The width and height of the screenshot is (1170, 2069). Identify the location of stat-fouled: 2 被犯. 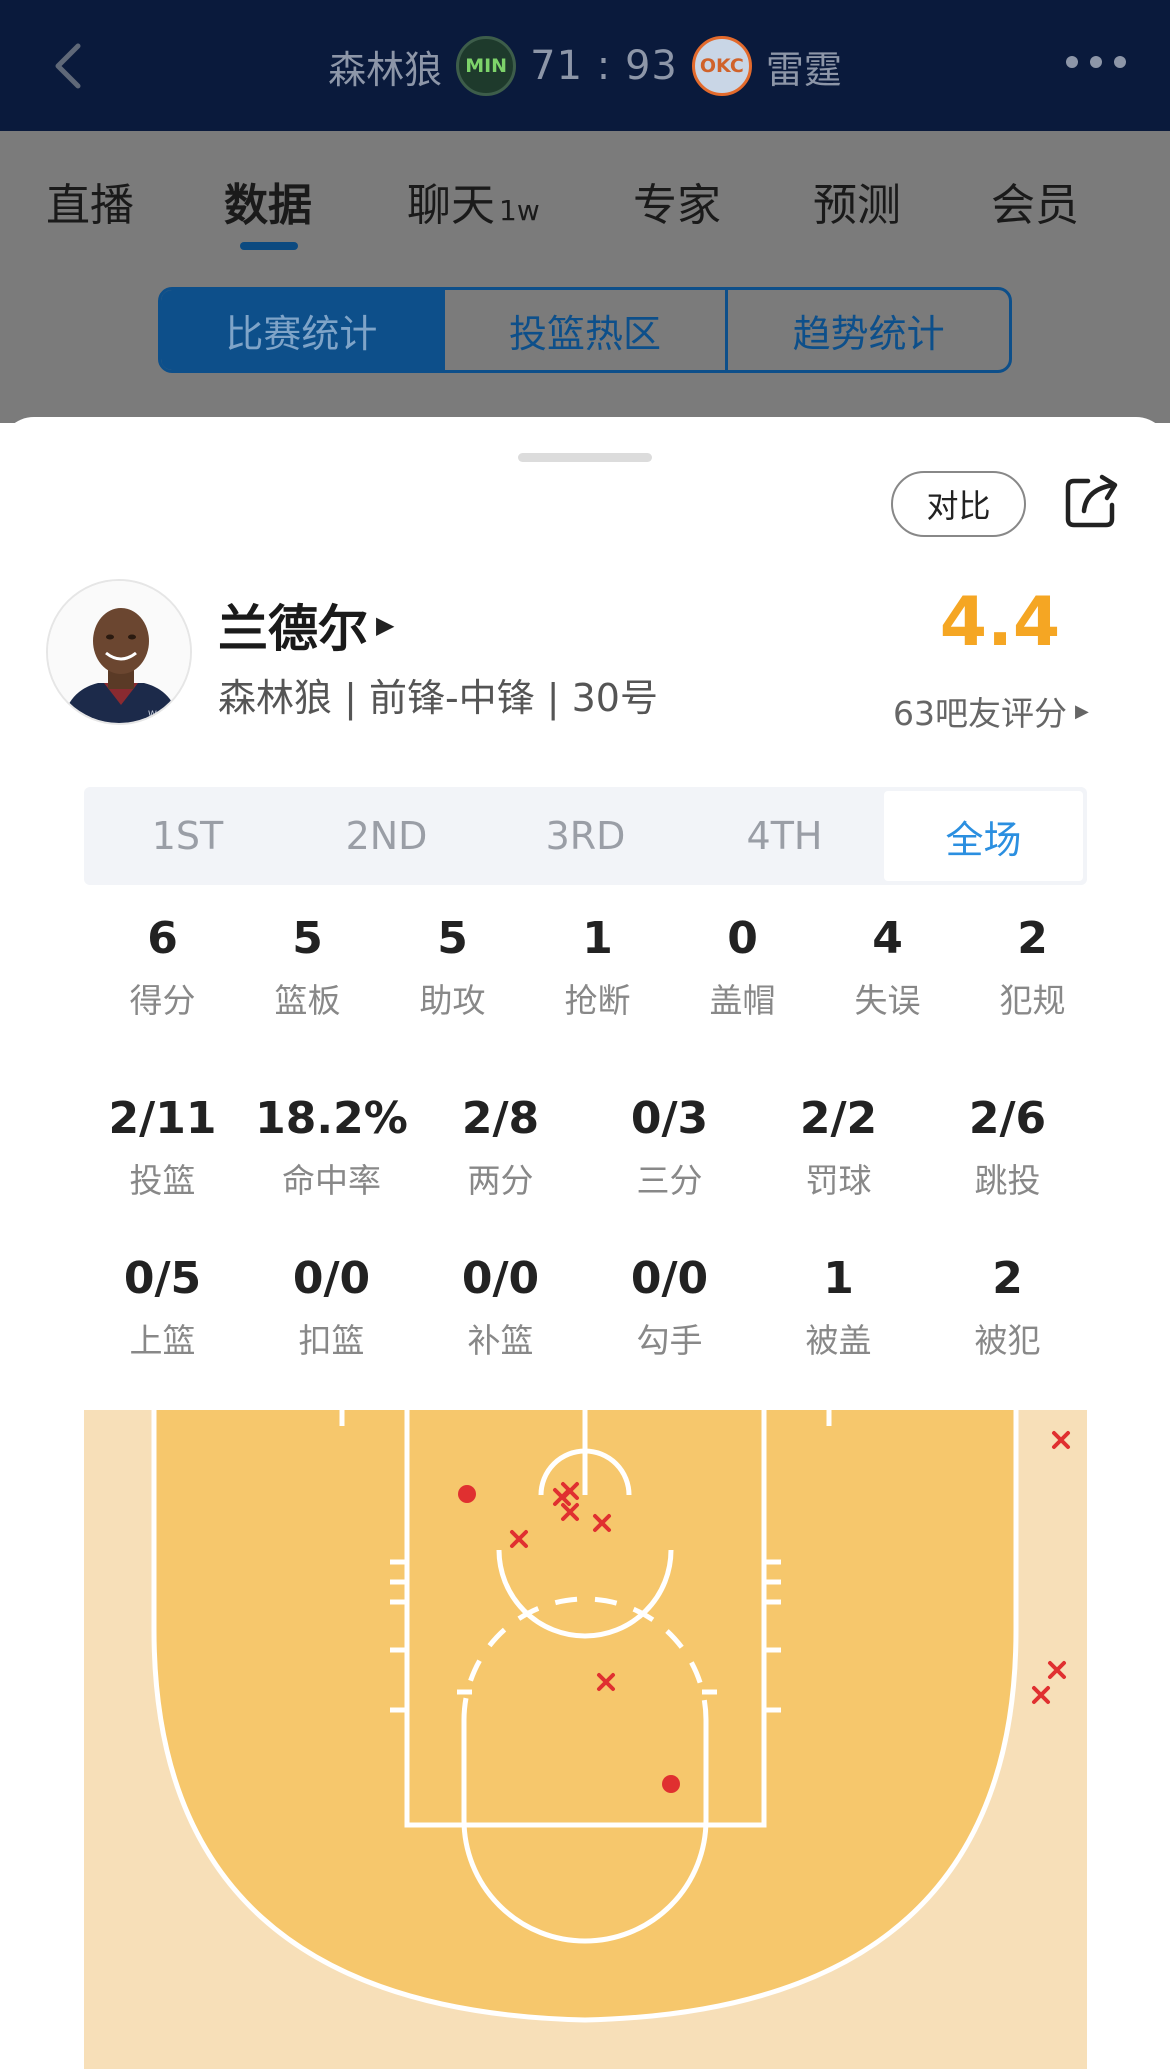
(1007, 1307).